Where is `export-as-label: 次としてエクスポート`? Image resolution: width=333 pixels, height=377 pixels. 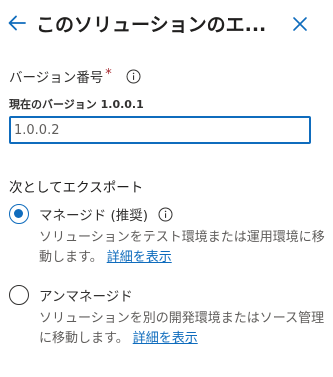
export-as-label: 次としてエクスポート is located at coordinates (76, 188).